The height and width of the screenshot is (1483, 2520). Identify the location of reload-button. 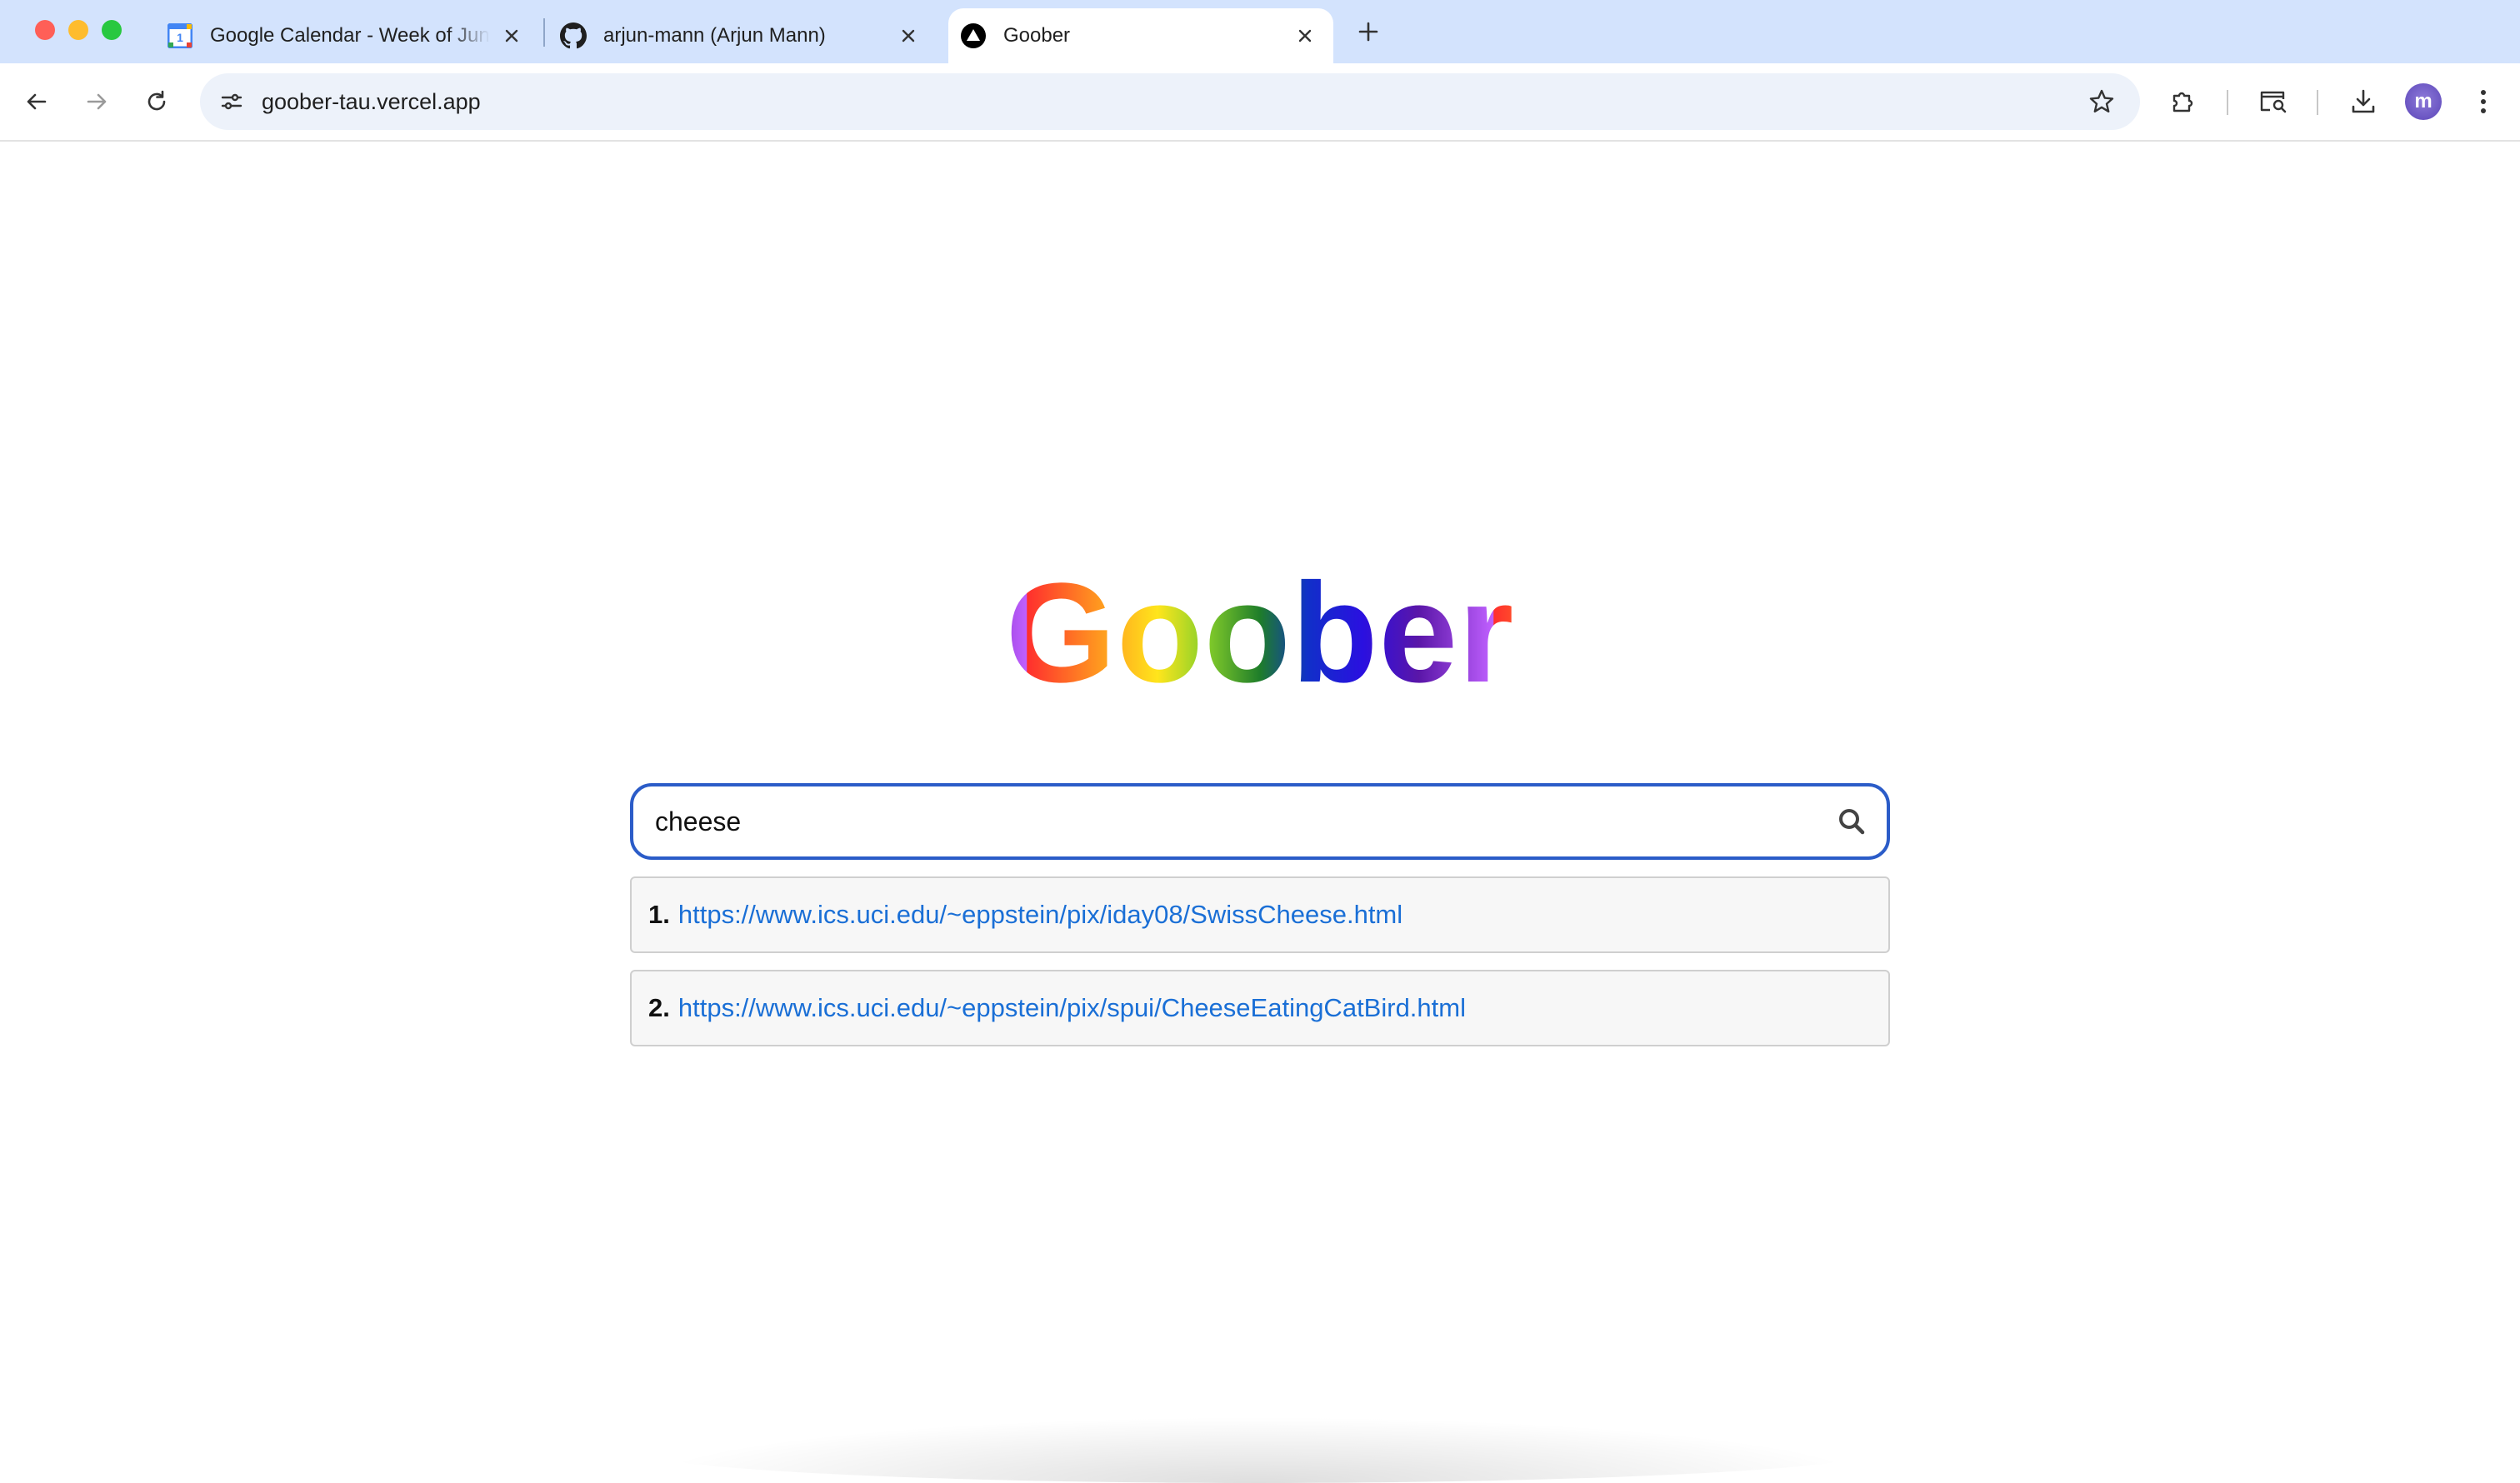
(157, 102).